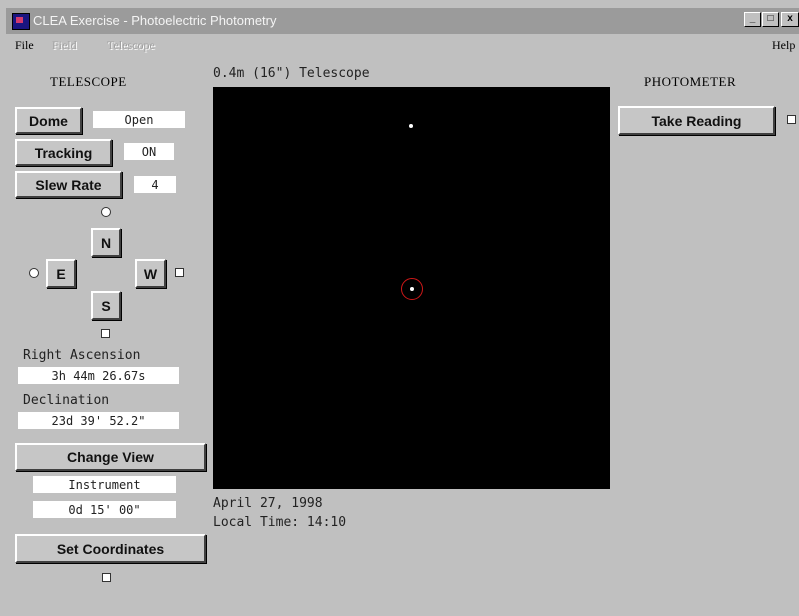 This screenshot has height=616, width=799. I want to click on menu-help: Help, so click(783, 45).